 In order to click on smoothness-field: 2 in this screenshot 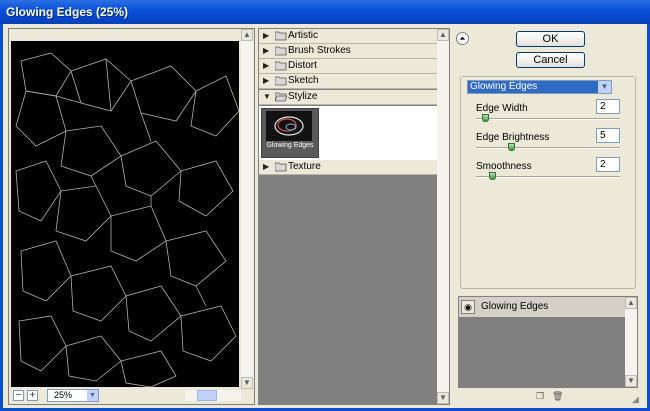, I will do `click(608, 164)`.